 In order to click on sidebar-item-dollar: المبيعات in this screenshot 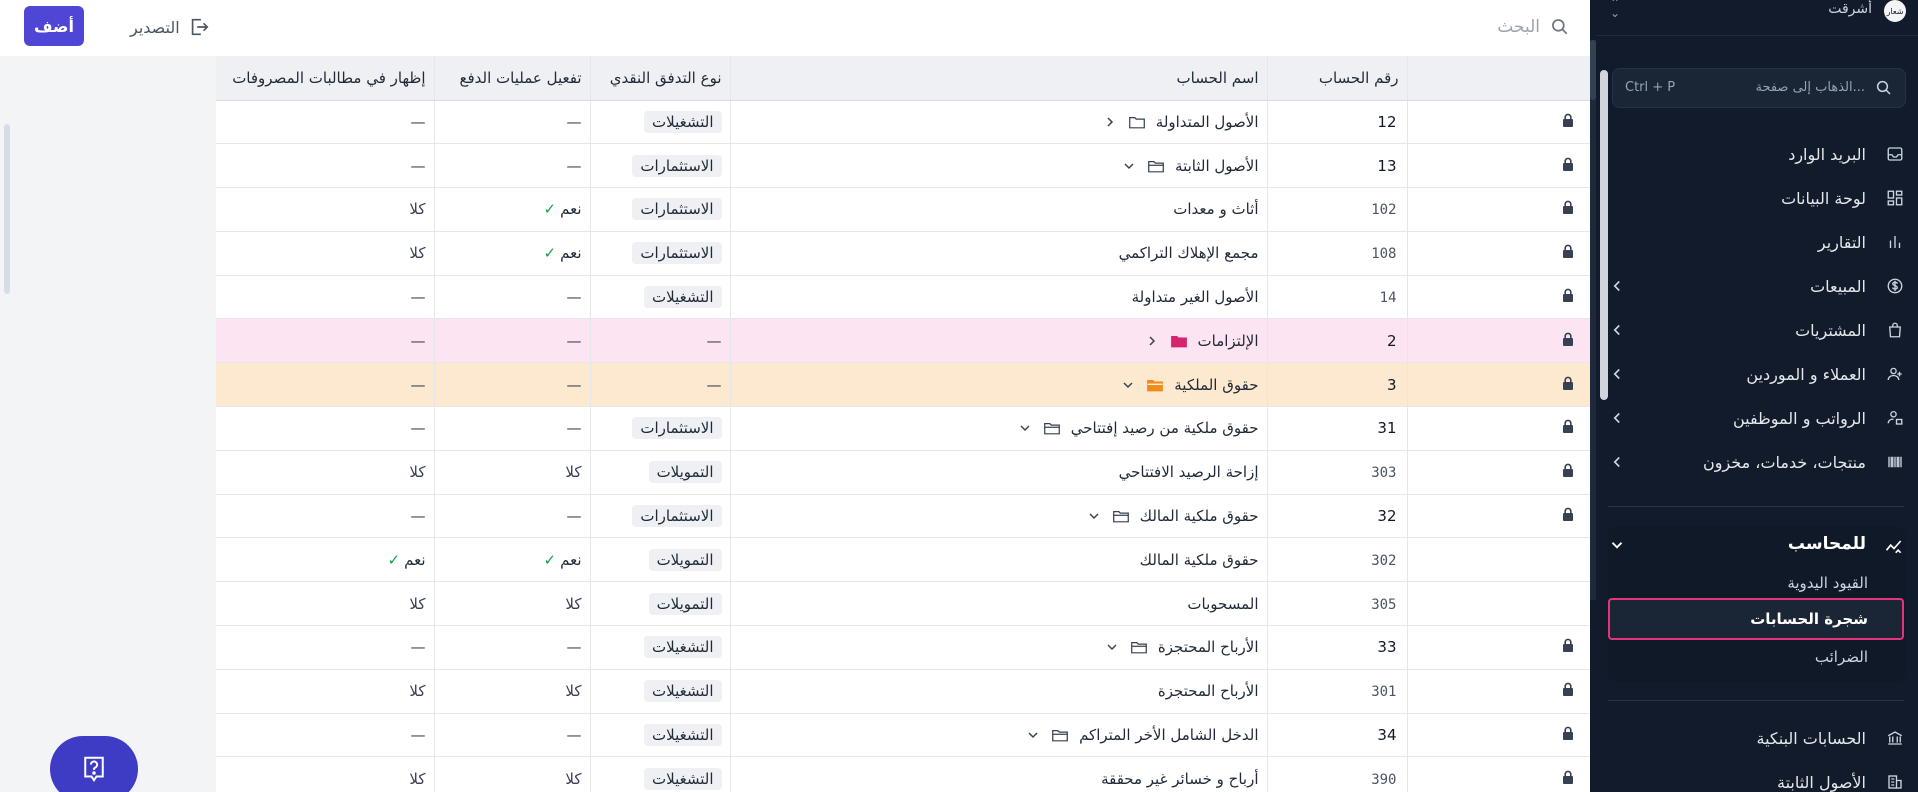, I will do `click(1757, 286)`.